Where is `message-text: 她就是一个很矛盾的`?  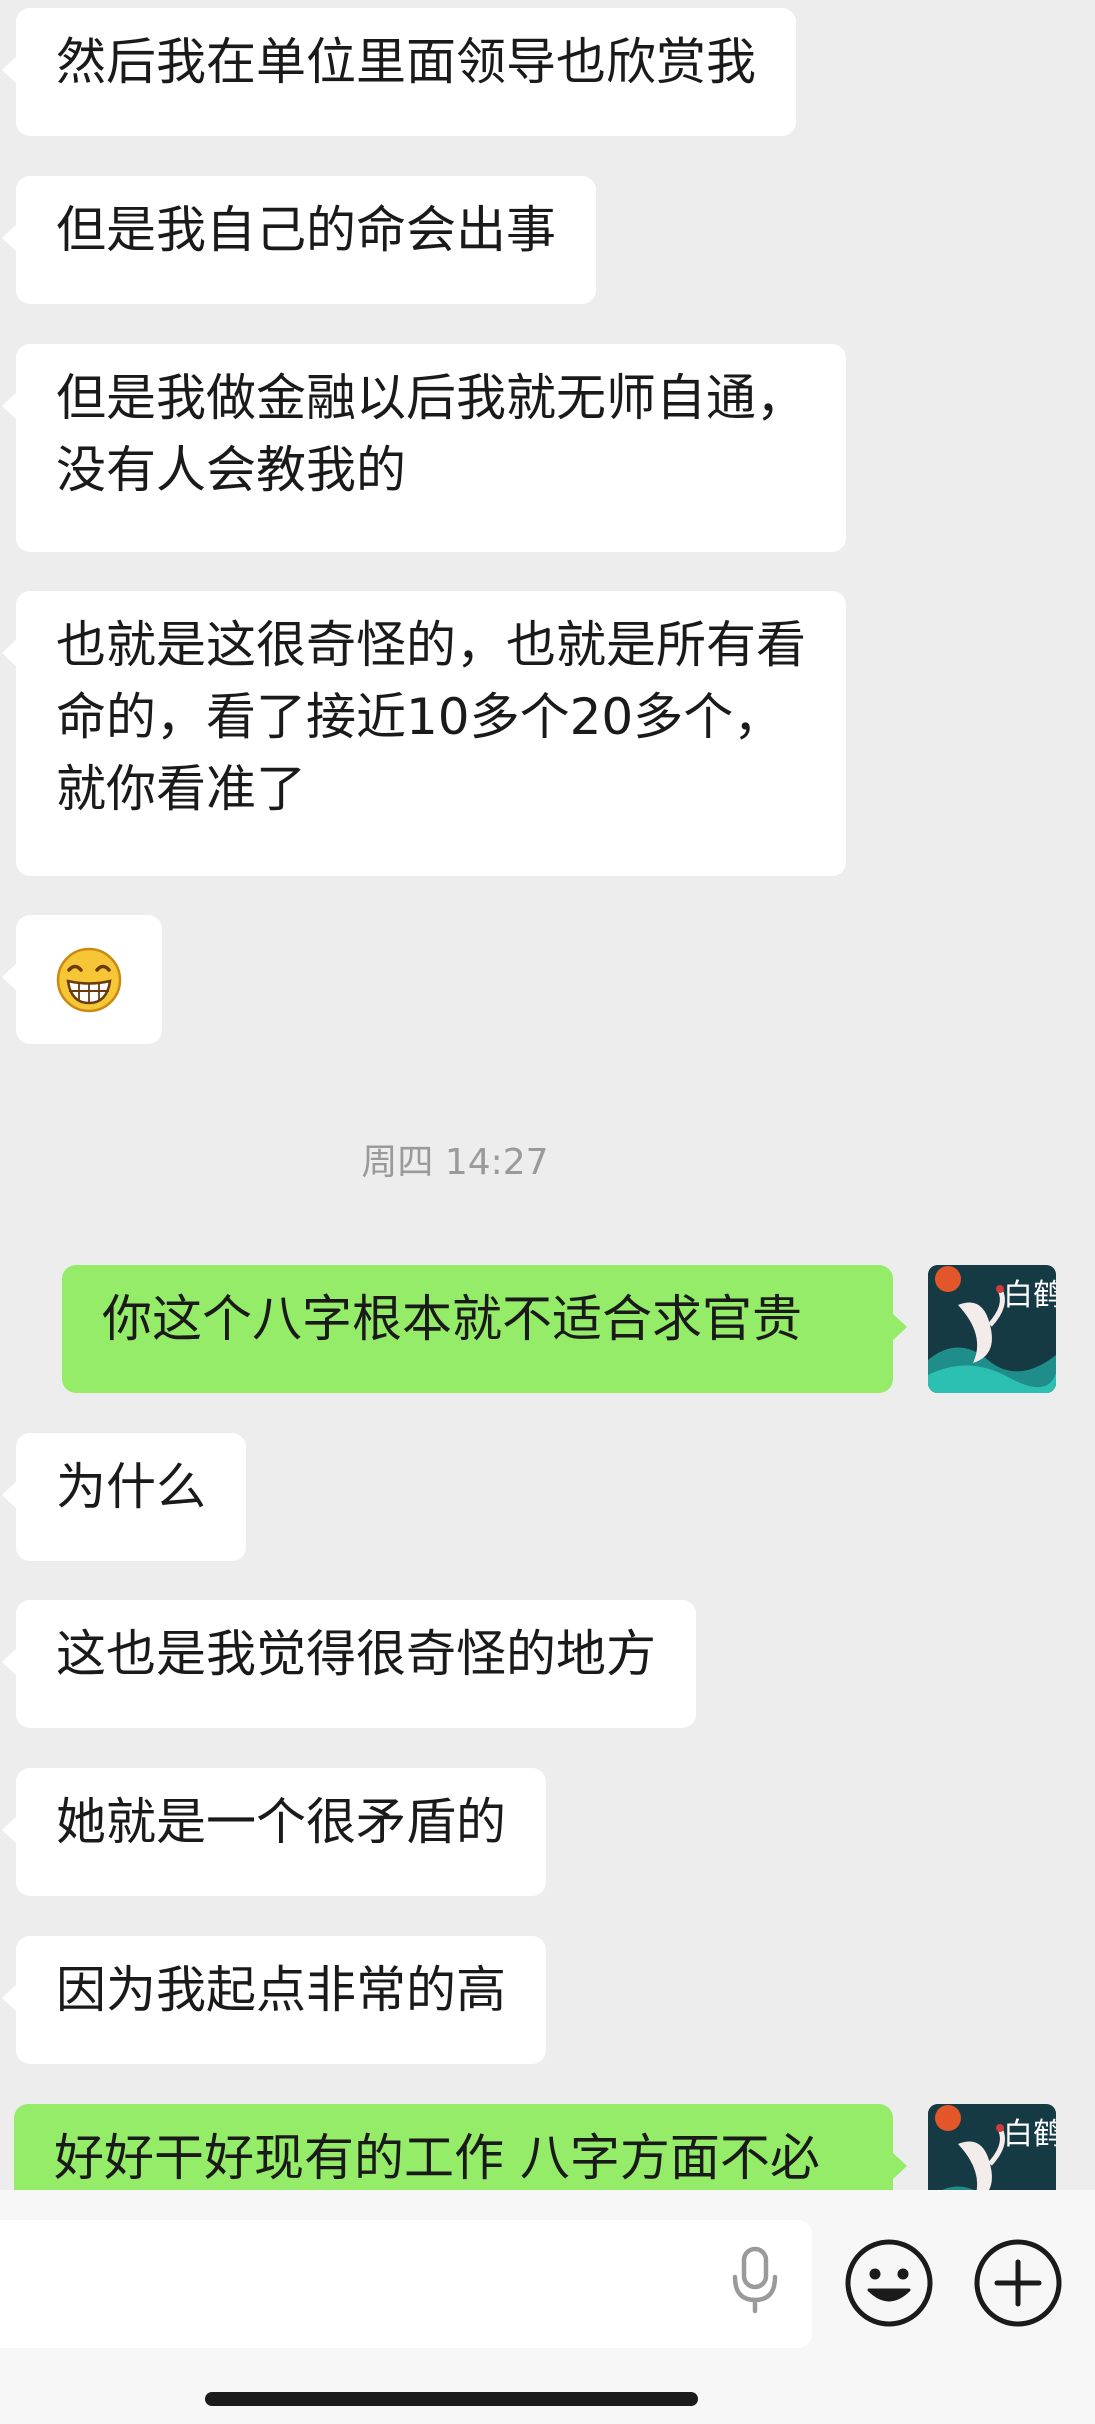 message-text: 她就是一个很矛盾的 is located at coordinates (281, 1822).